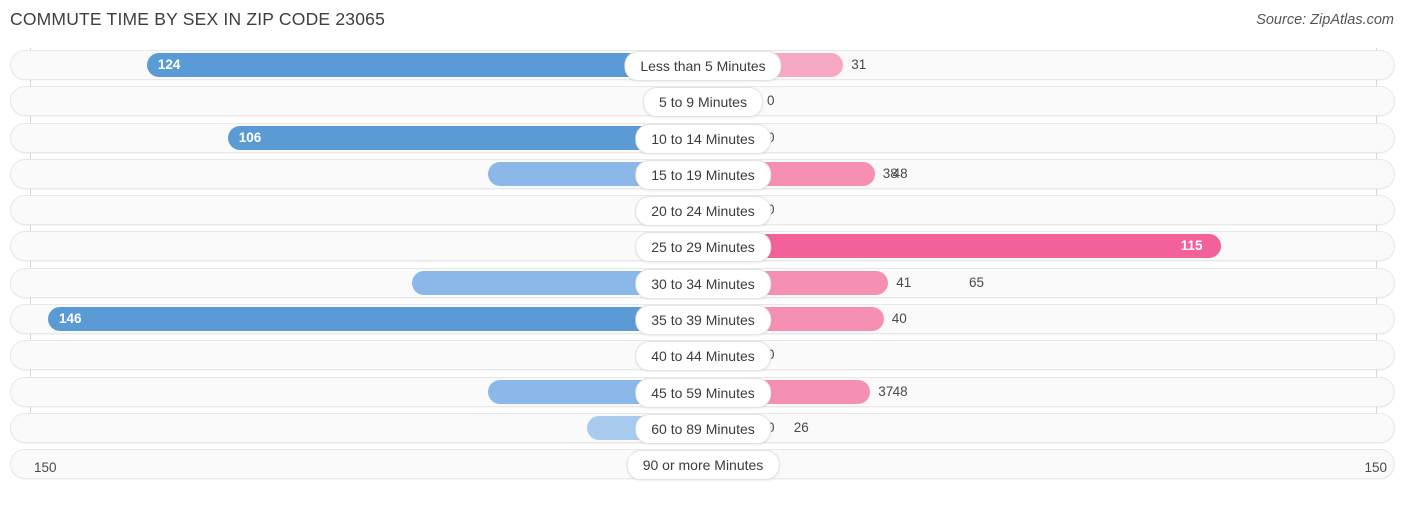  I want to click on bar-row: 65 41 30 to 34 Minutes, so click(703, 283).